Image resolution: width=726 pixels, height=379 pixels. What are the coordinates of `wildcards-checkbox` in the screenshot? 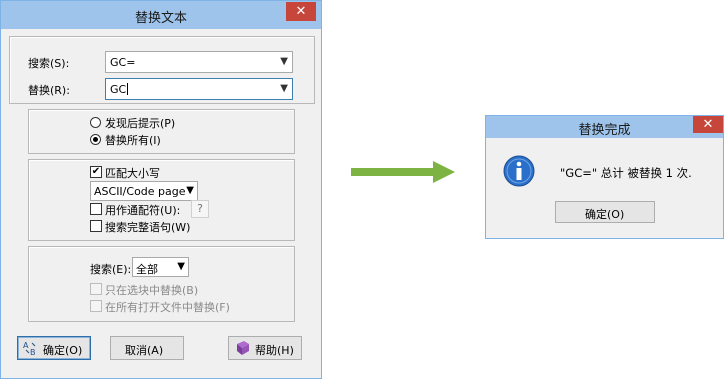 It's located at (96, 209).